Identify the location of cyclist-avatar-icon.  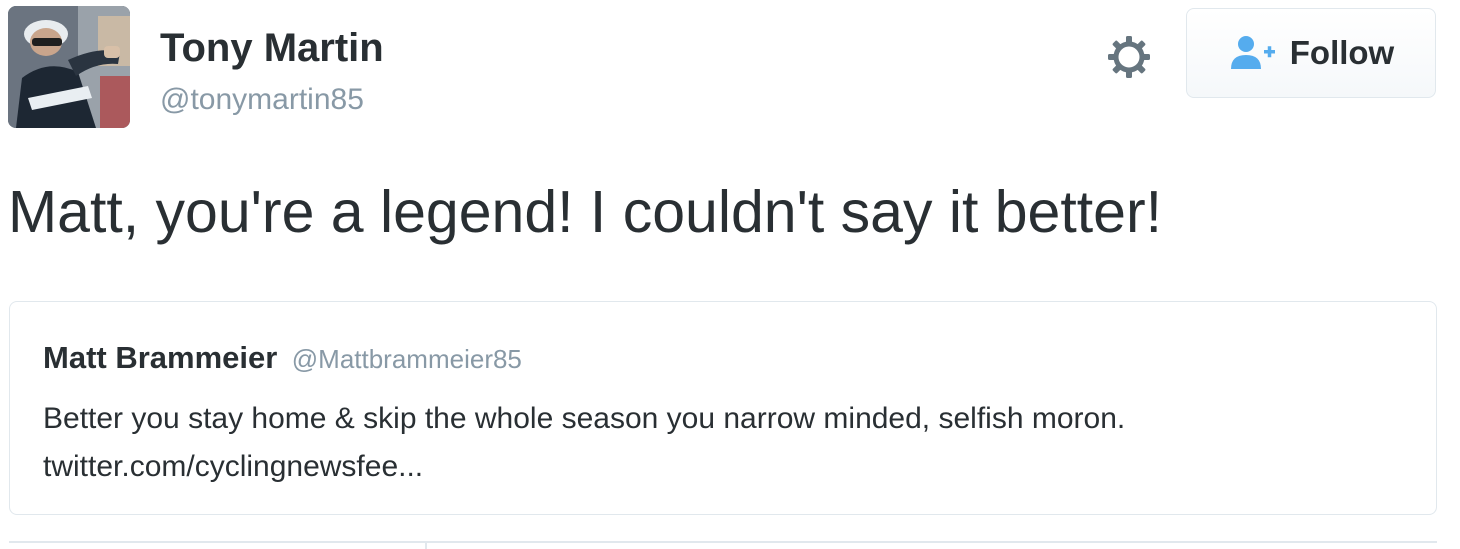
(69, 67).